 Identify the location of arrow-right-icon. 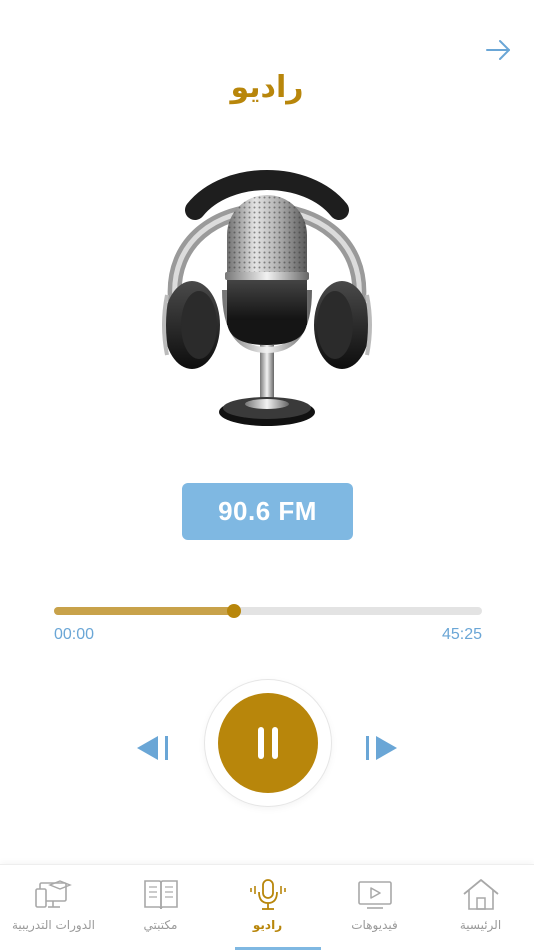
(498, 50).